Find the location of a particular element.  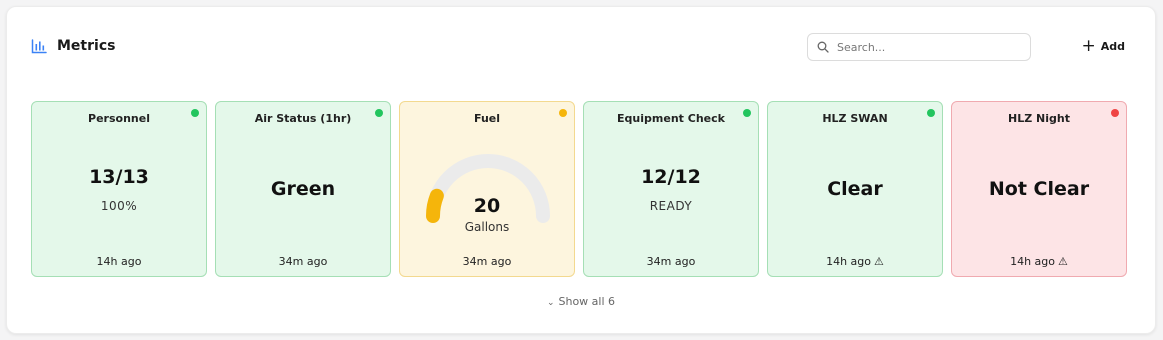

card-value: 12/12 is located at coordinates (671, 177).